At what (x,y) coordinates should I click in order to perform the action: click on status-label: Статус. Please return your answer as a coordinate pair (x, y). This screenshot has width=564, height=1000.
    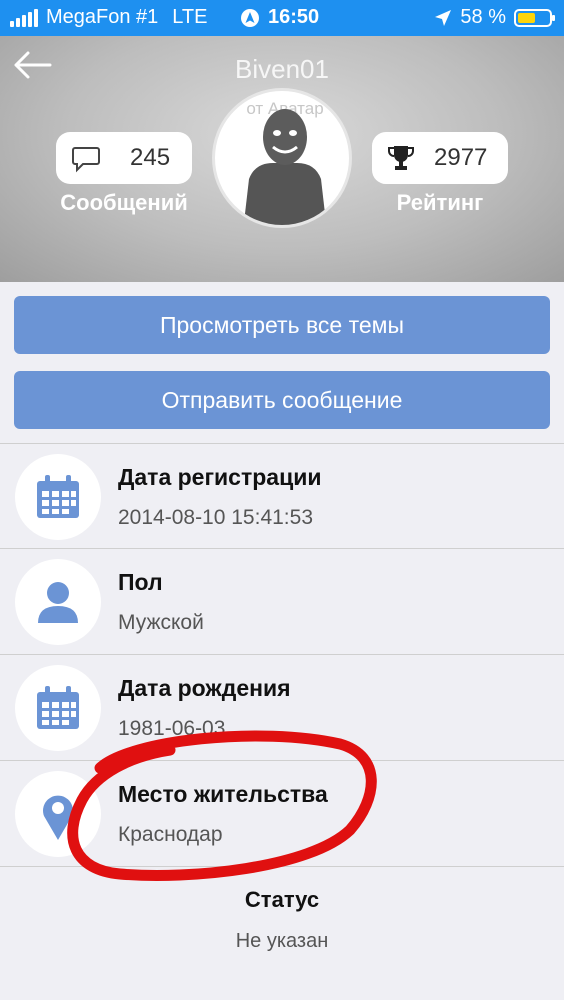
    Looking at the image, I should click on (282, 899).